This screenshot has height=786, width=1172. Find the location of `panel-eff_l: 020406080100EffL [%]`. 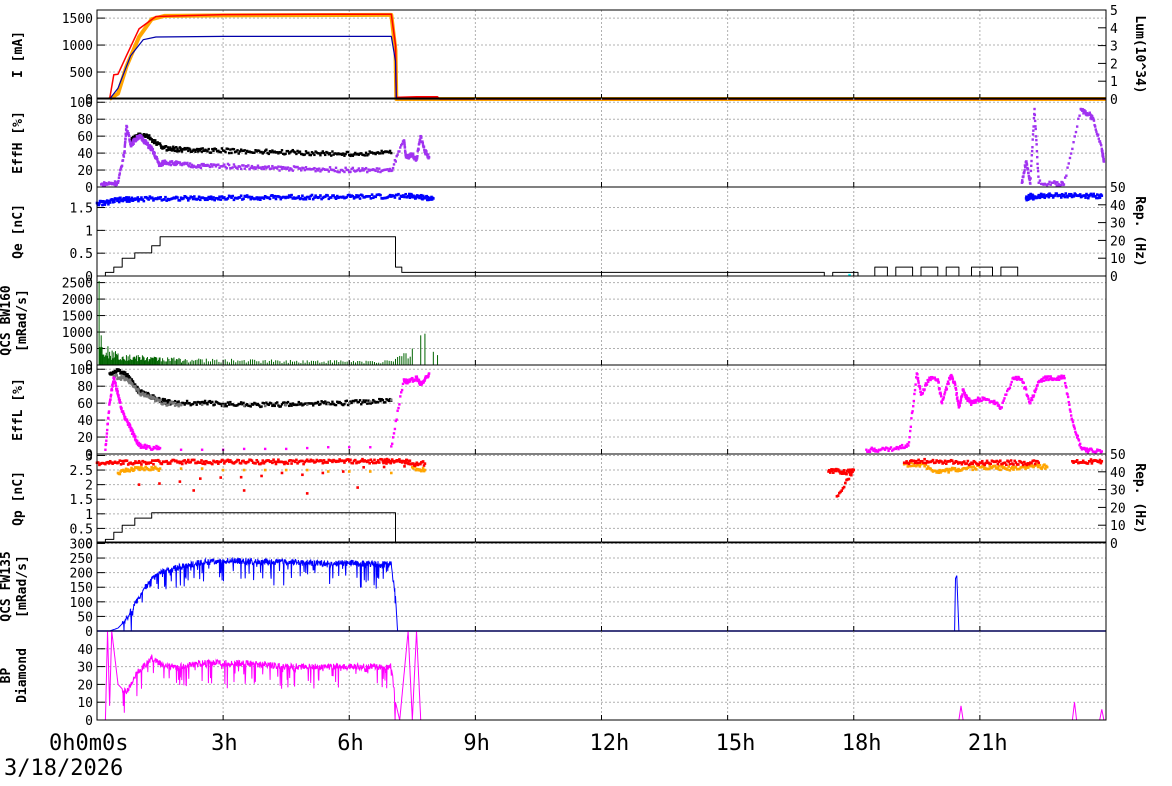

panel-eff_l: 020406080100EffL [%] is located at coordinates (559, 413).